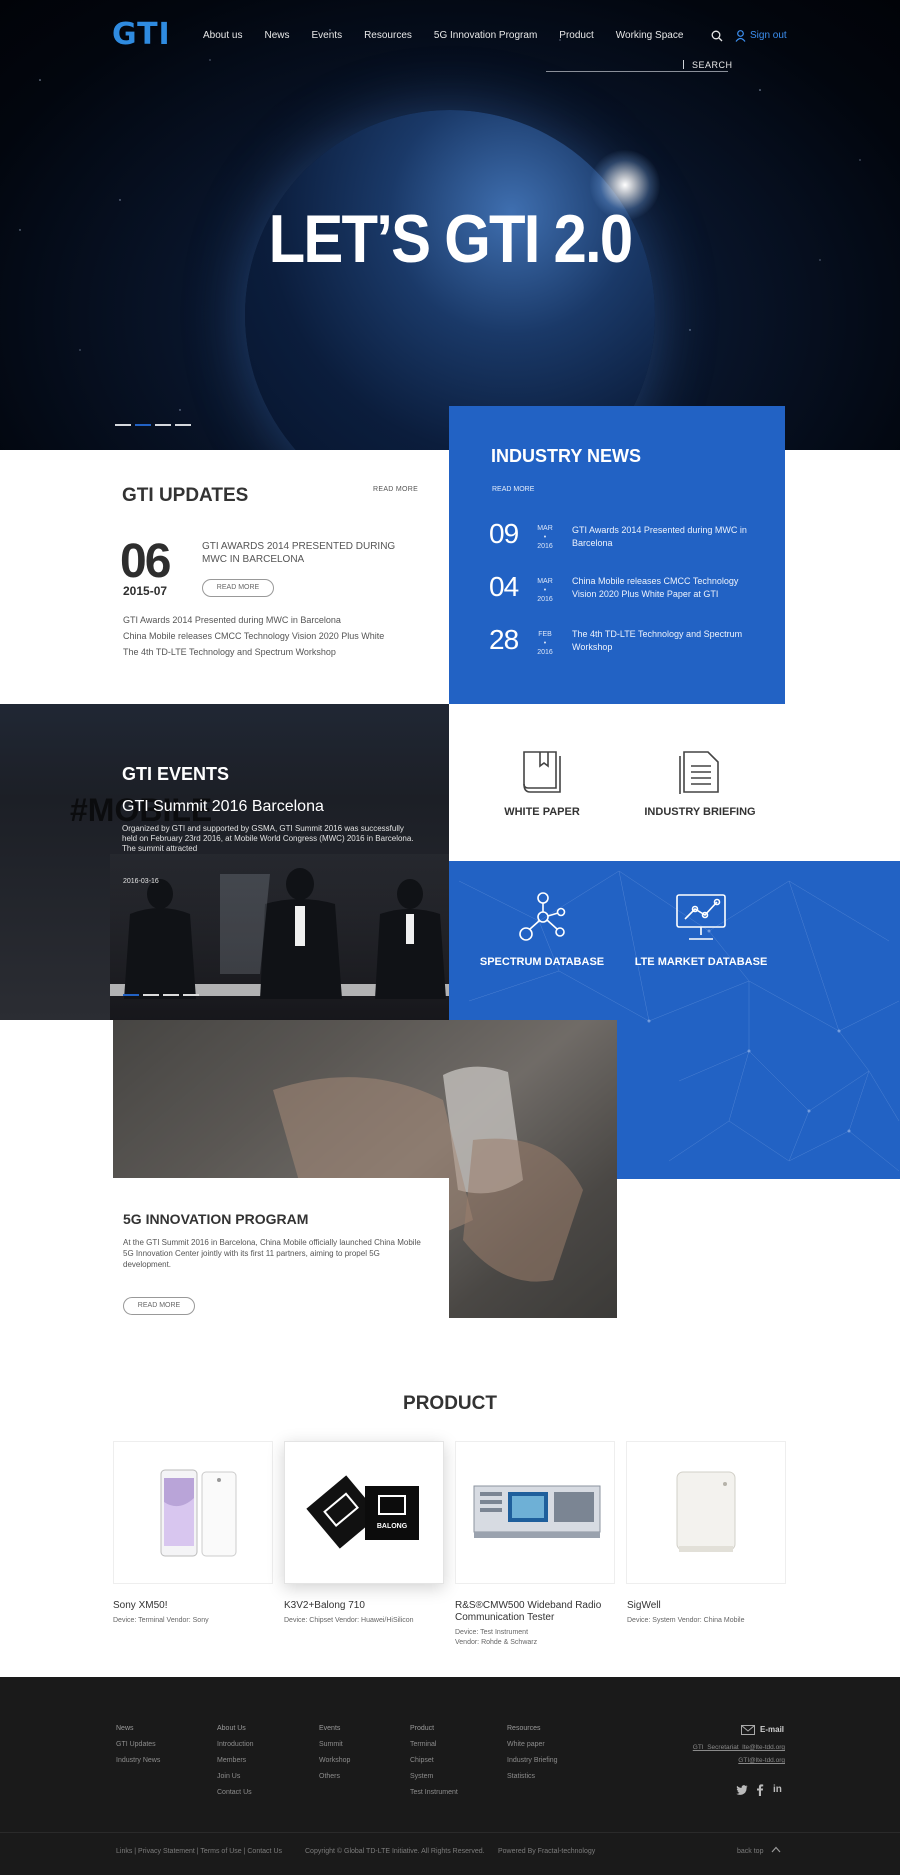 The image size is (900, 1875). I want to click on footer-link: News, so click(138, 1729).